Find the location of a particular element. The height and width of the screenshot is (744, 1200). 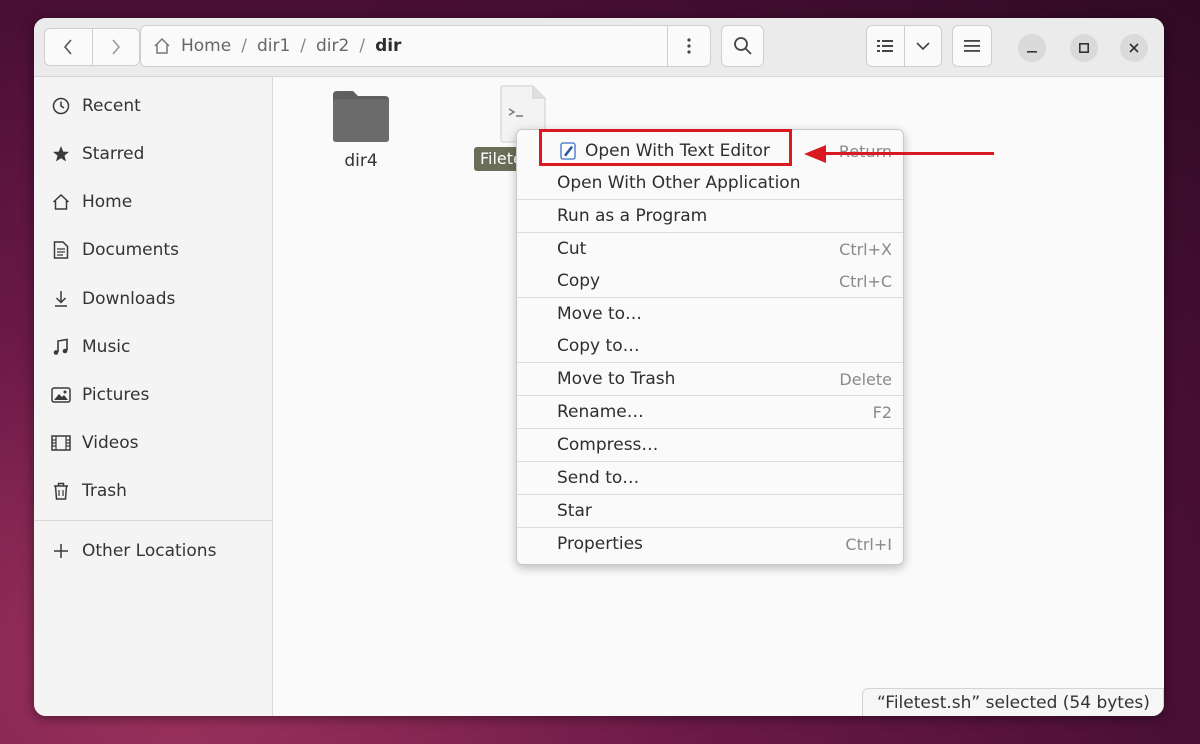

menu-item-cut: Cut Ctrl+X is located at coordinates (710, 249).